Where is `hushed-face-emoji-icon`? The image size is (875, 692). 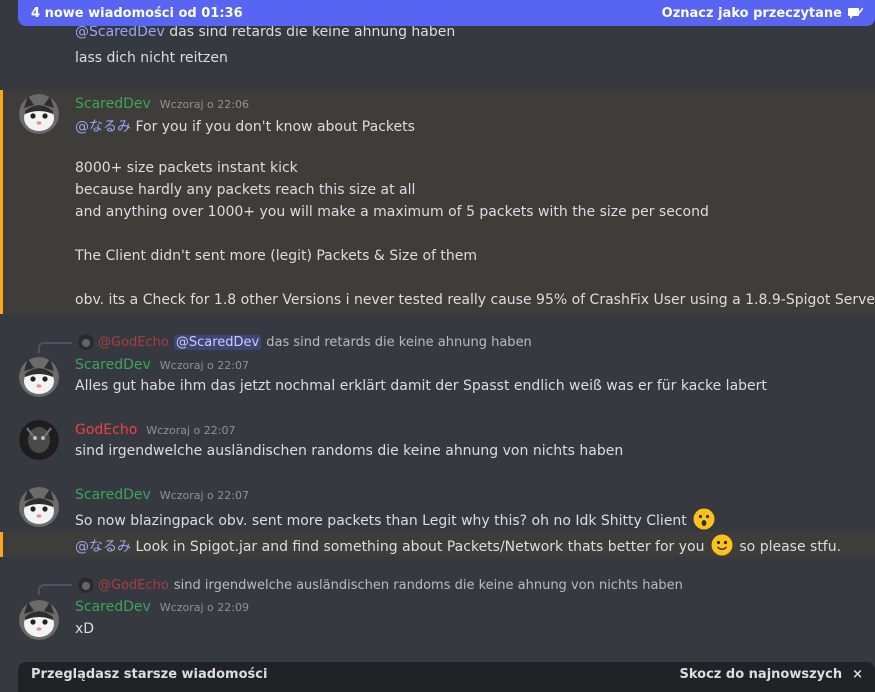 hushed-face-emoji-icon is located at coordinates (704, 519).